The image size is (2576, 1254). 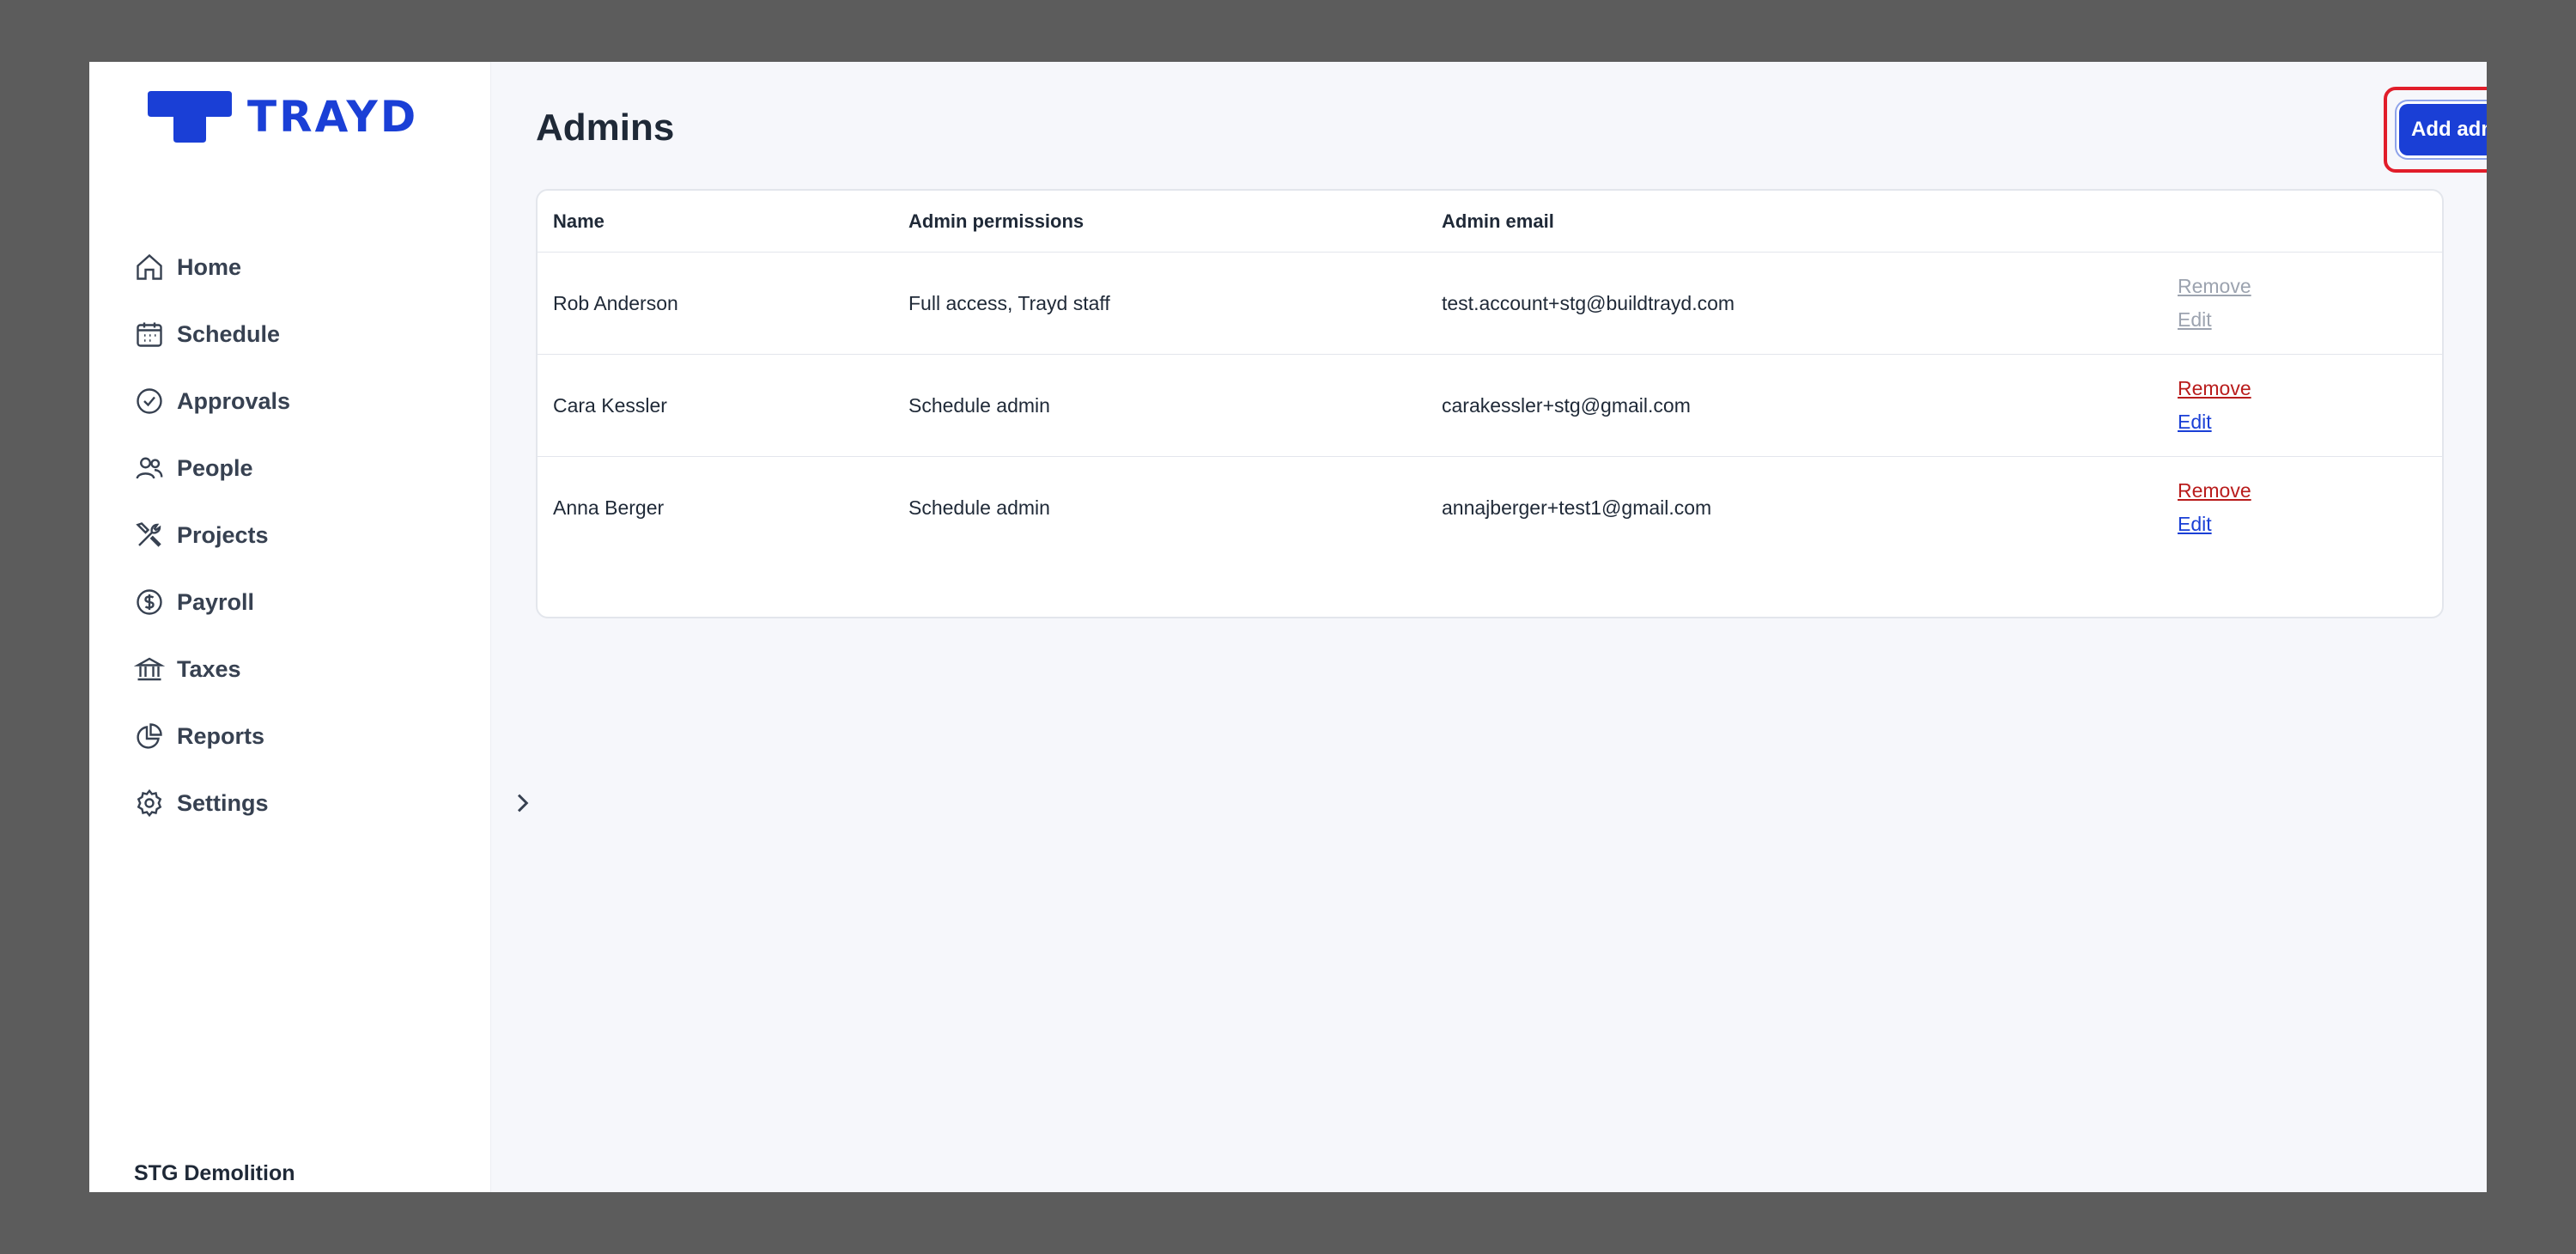 I want to click on page-title: Admins, so click(x=605, y=128).